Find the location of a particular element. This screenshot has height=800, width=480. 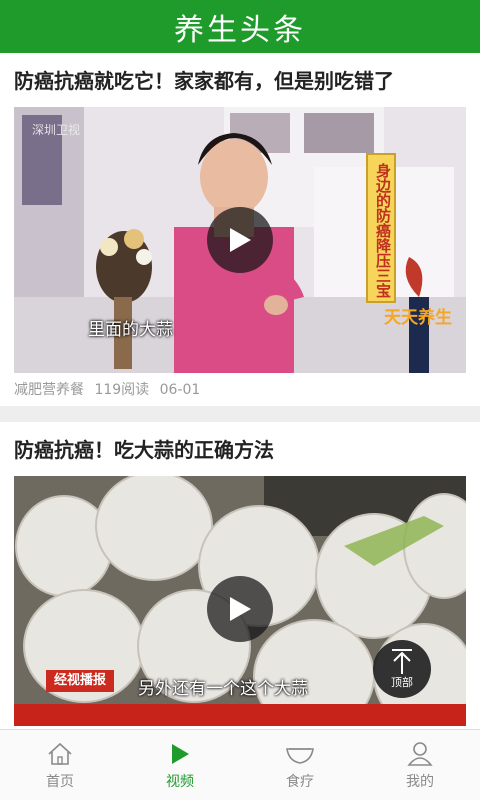

tab-label: 首页 is located at coordinates (60, 781).